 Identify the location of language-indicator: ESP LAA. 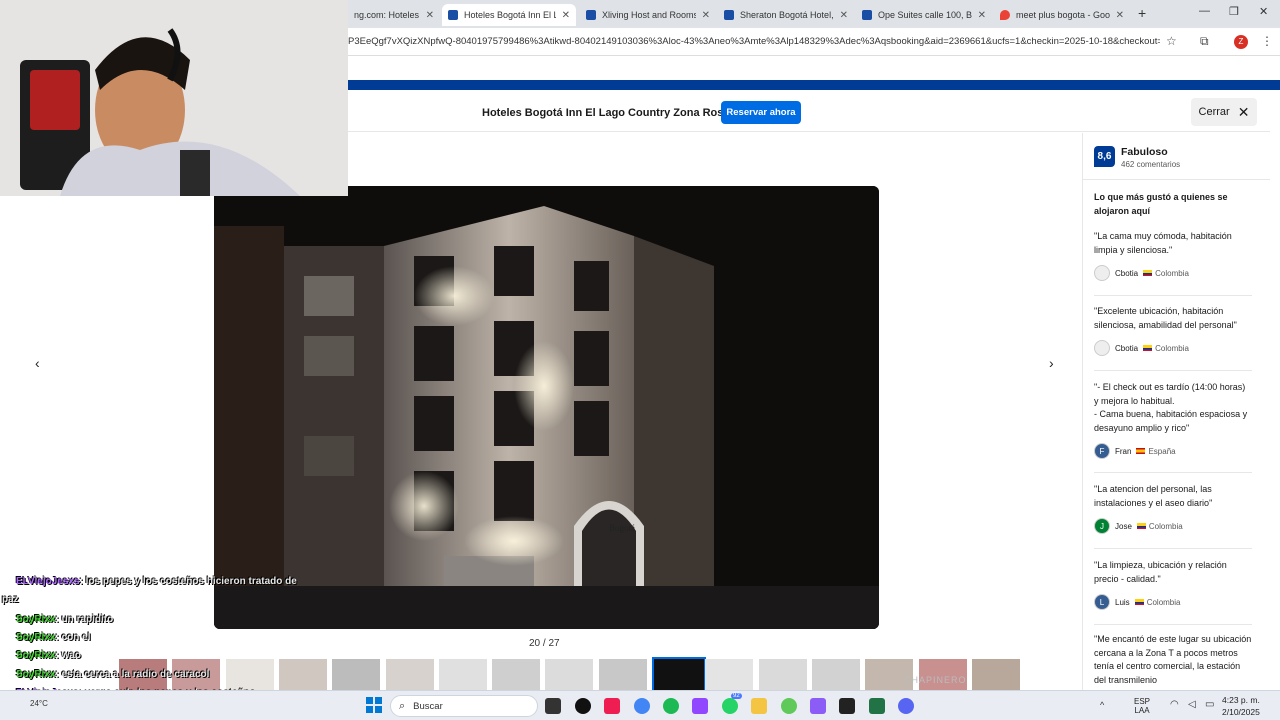
(1142, 706).